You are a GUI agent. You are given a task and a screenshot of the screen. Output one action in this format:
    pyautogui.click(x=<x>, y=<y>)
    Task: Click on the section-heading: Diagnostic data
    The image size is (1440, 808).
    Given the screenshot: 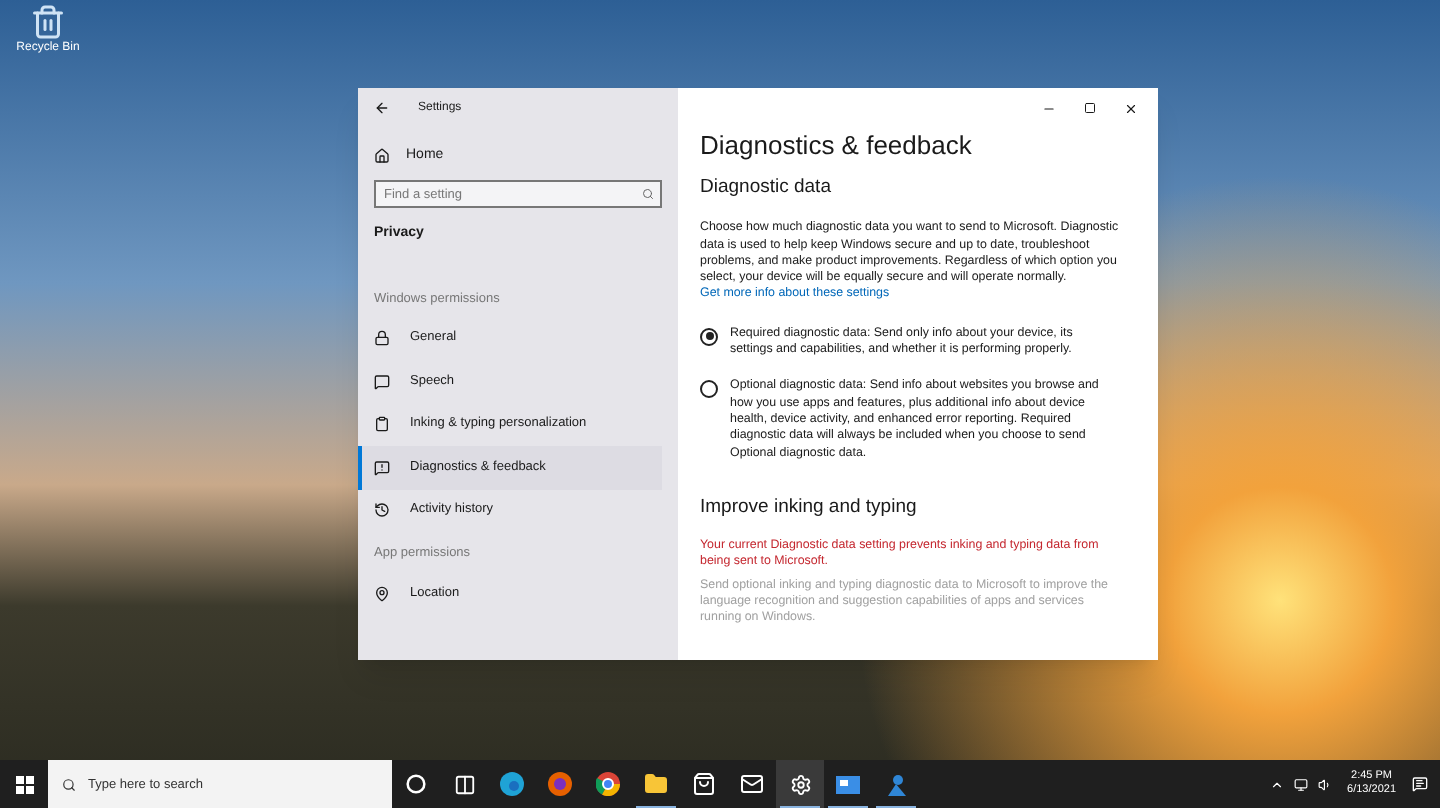 What is the action you would take?
    pyautogui.click(x=766, y=188)
    